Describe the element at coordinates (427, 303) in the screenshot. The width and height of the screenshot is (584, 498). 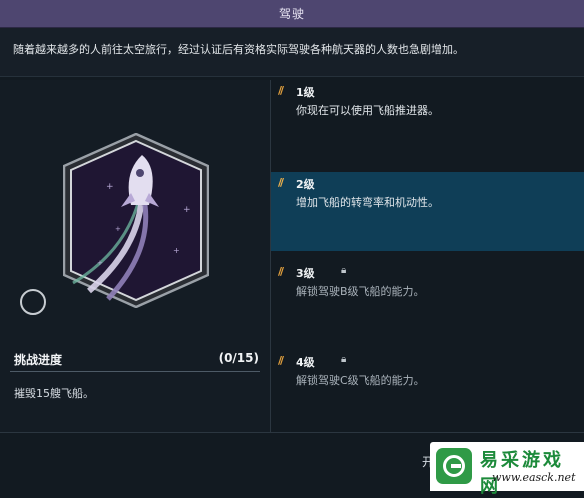
I see `level-row-3: // 3级 🔒︎ 解锁驾驶B级飞船的能力。` at that location.